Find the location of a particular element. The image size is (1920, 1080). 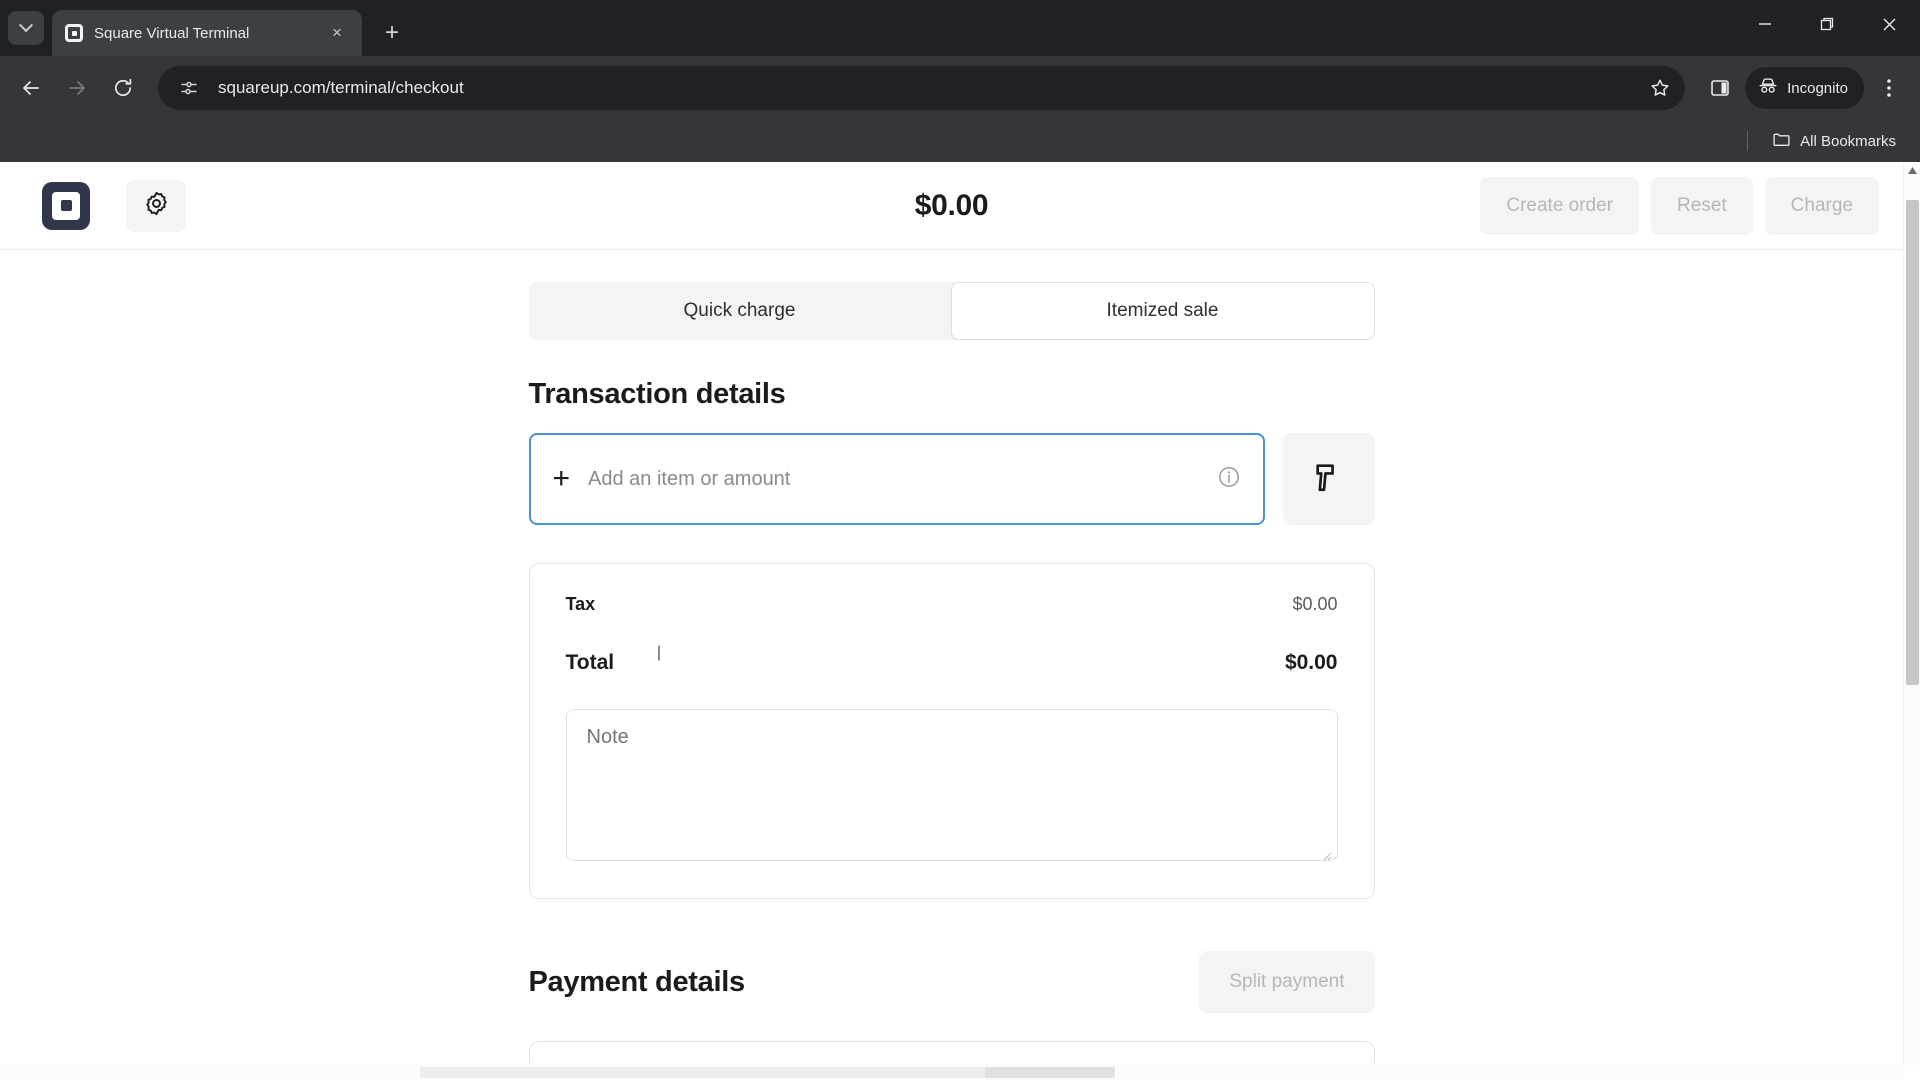

split-payment-button: Split payment is located at coordinates (1287, 982).